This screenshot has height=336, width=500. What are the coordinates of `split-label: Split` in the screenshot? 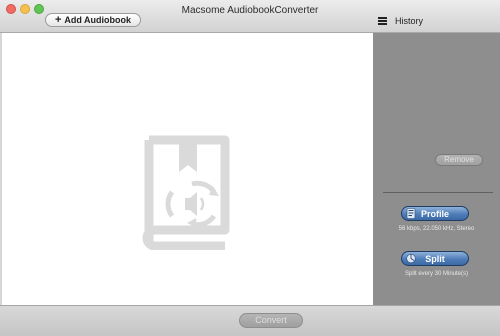 It's located at (435, 258).